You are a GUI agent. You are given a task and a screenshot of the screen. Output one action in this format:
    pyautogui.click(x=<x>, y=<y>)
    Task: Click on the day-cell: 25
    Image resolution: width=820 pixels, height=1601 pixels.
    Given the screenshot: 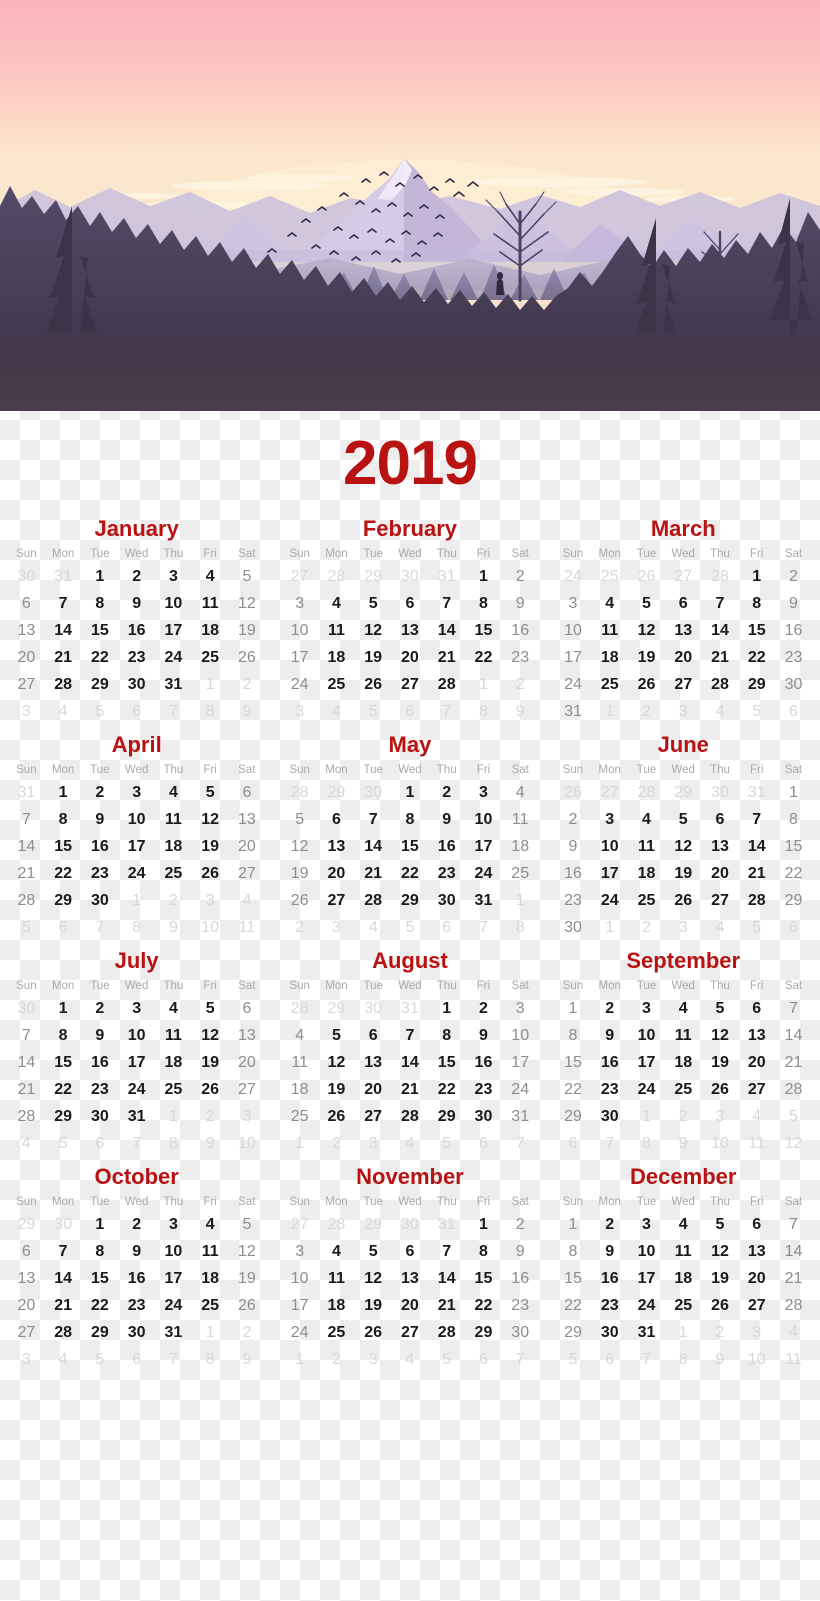 What is the action you would take?
    pyautogui.click(x=299, y=1116)
    